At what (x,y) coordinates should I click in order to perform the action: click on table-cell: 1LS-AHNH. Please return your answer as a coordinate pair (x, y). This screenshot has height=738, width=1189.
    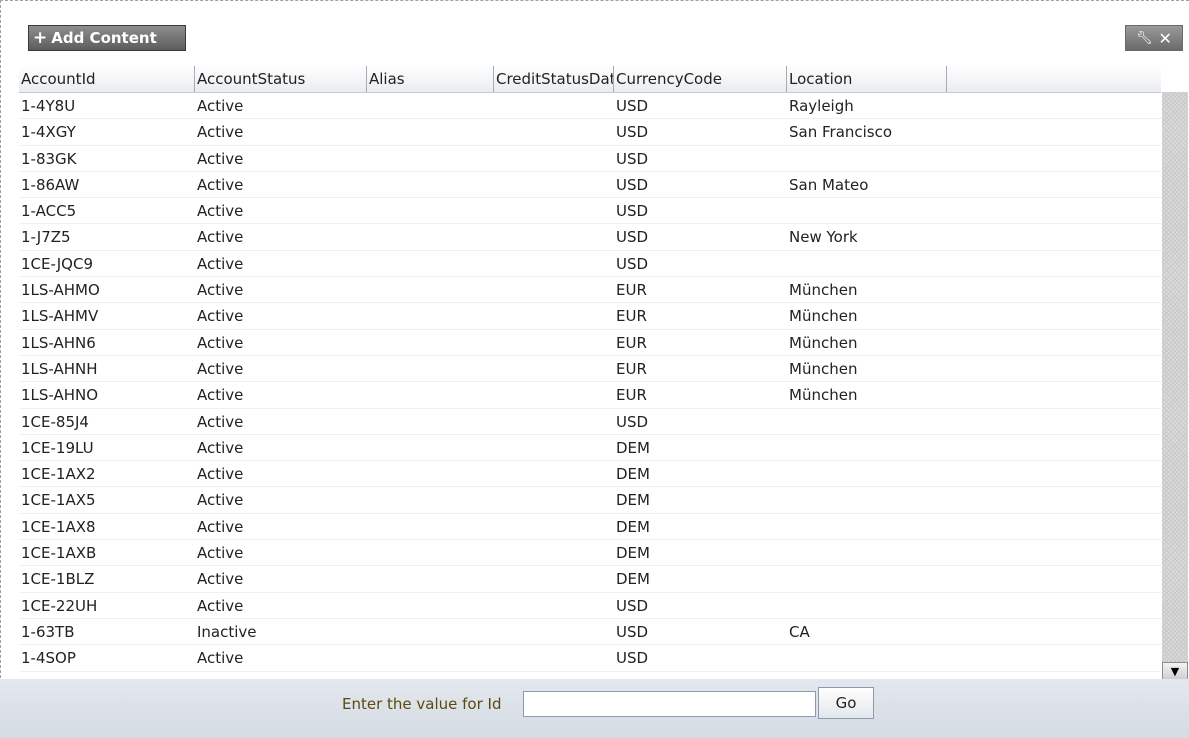
    Looking at the image, I should click on (59, 368).